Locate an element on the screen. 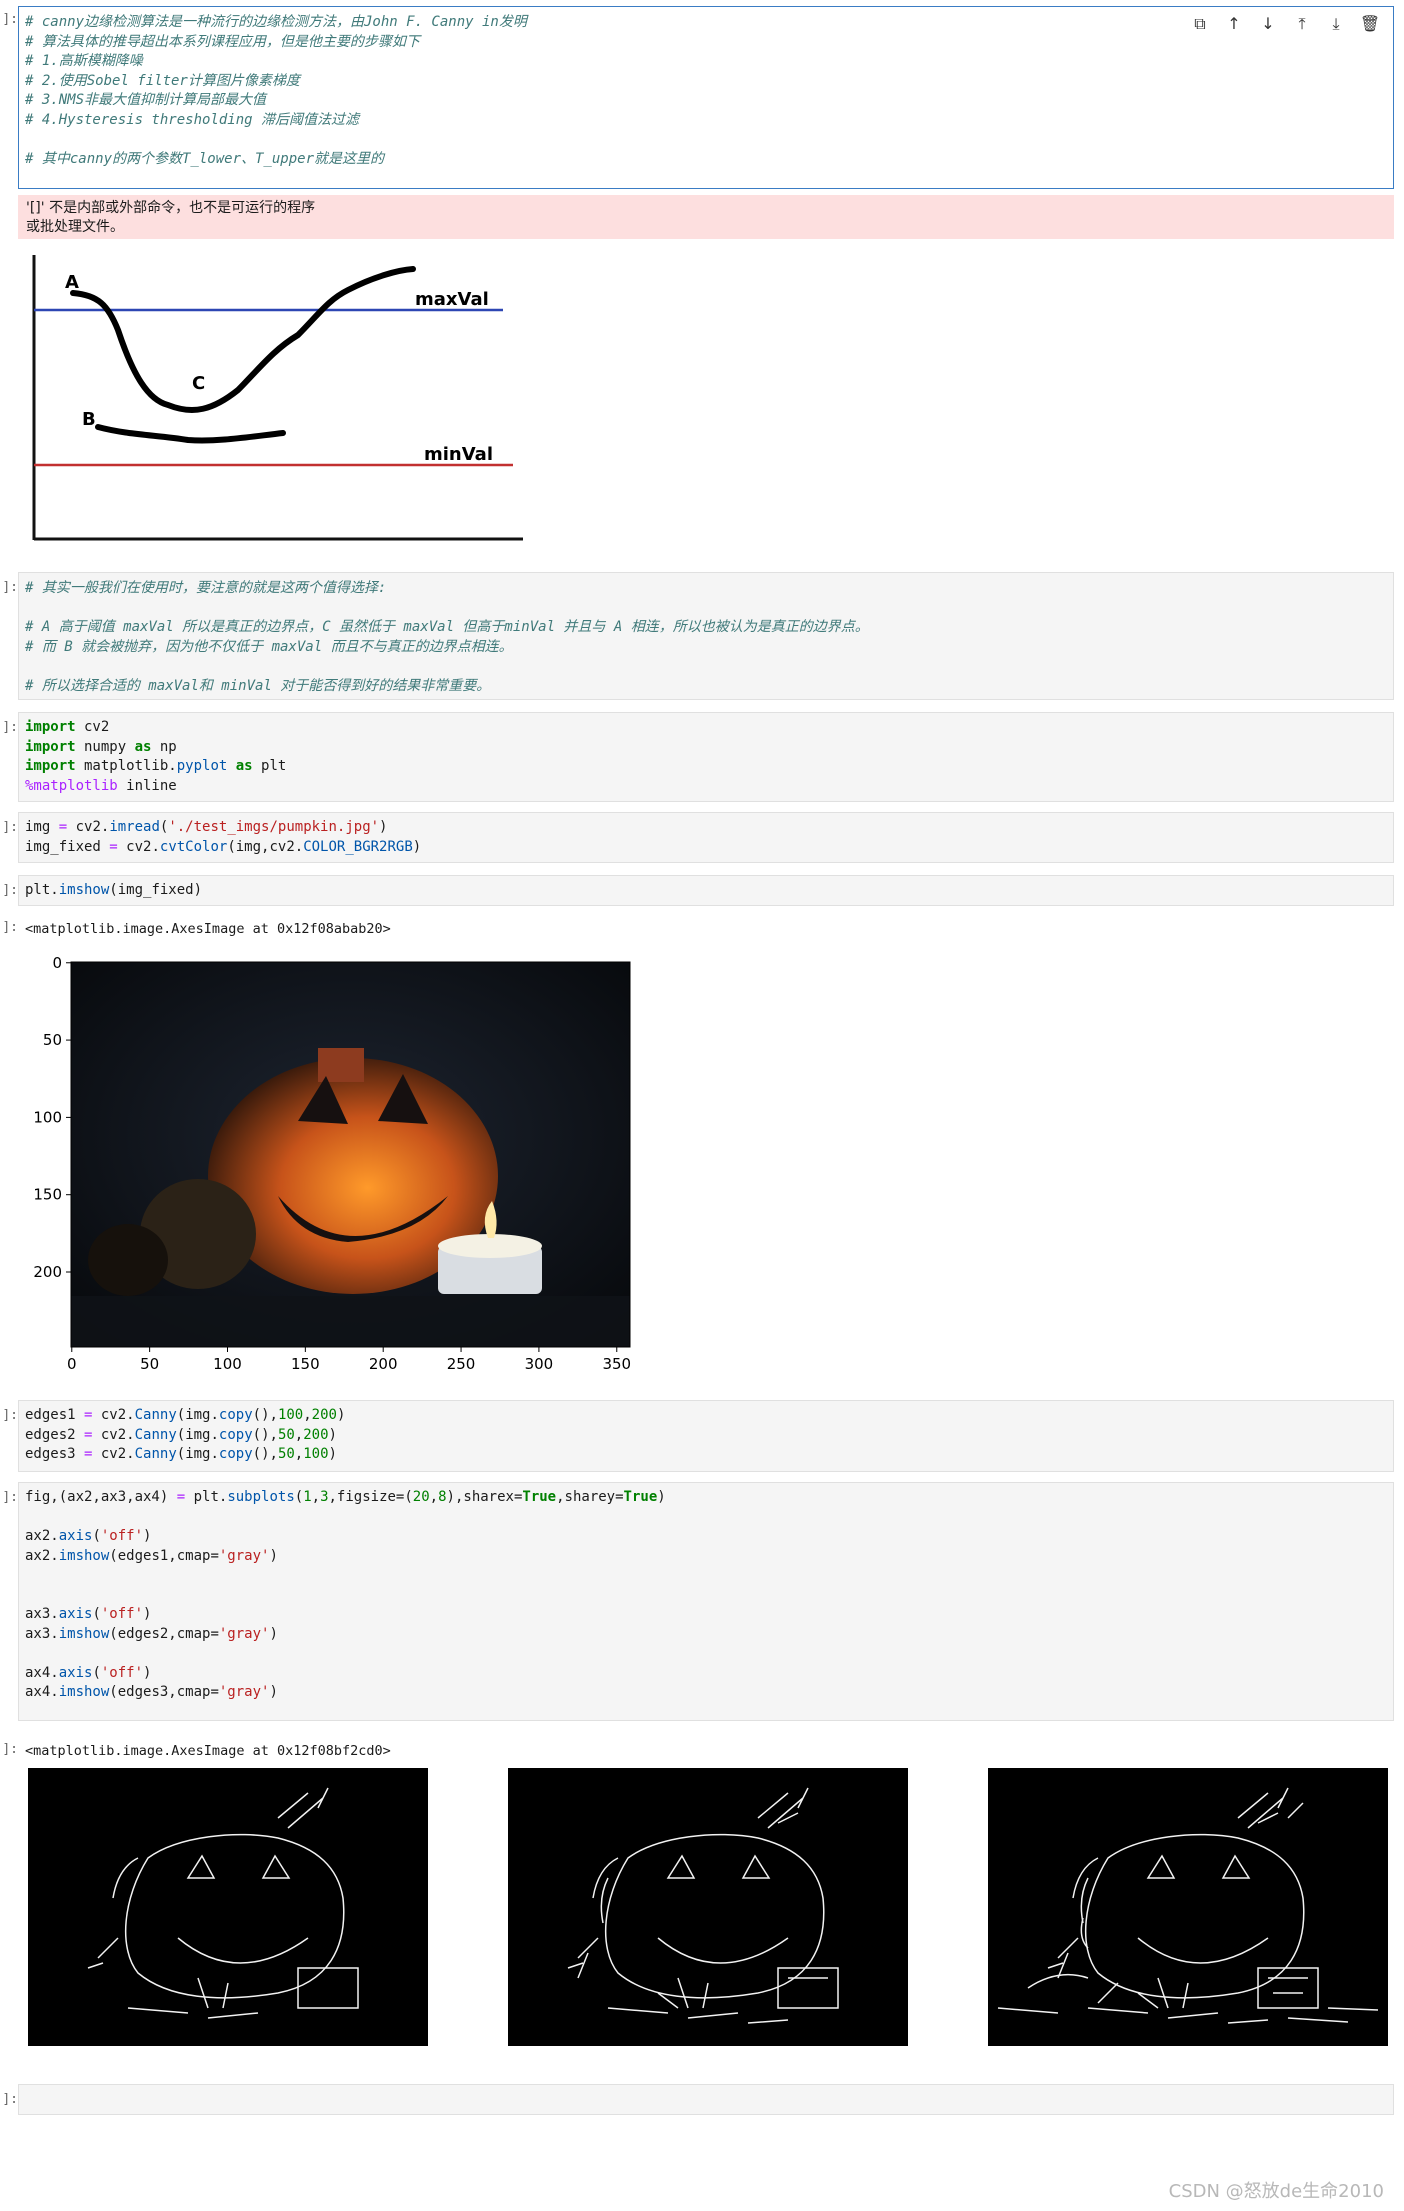  move-down-icon: ↓ is located at coordinates (1268, 24).